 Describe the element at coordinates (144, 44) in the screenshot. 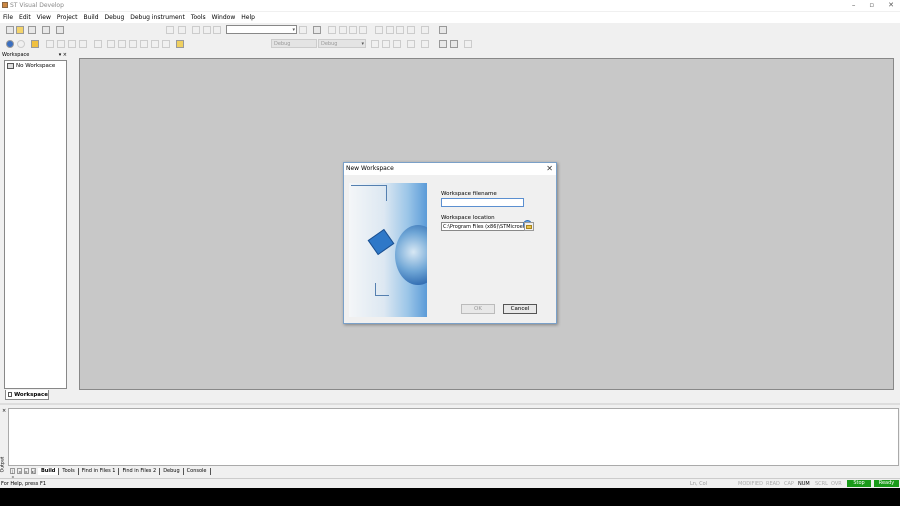

I see `run-to-cursor-icon` at that location.